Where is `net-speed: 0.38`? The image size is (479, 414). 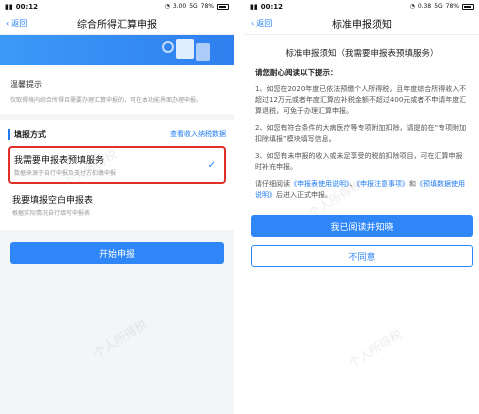
net-speed: 0.38 is located at coordinates (424, 6).